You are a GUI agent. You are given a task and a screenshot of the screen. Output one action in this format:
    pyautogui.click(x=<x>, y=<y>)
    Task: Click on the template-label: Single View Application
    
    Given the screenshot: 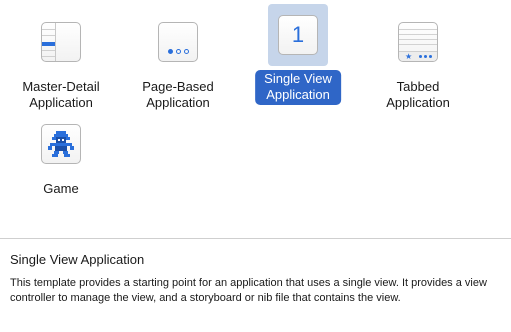 What is the action you would take?
    pyautogui.click(x=298, y=87)
    